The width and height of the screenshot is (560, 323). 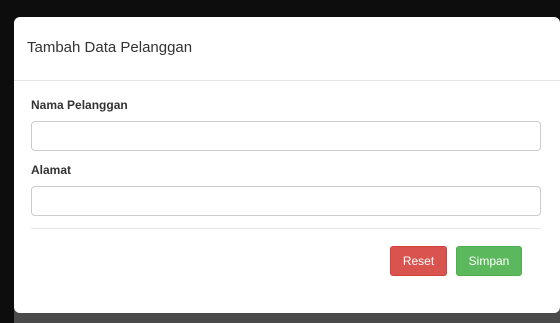 What do you see at coordinates (418, 261) in the screenshot?
I see `reset-button: Reset` at bounding box center [418, 261].